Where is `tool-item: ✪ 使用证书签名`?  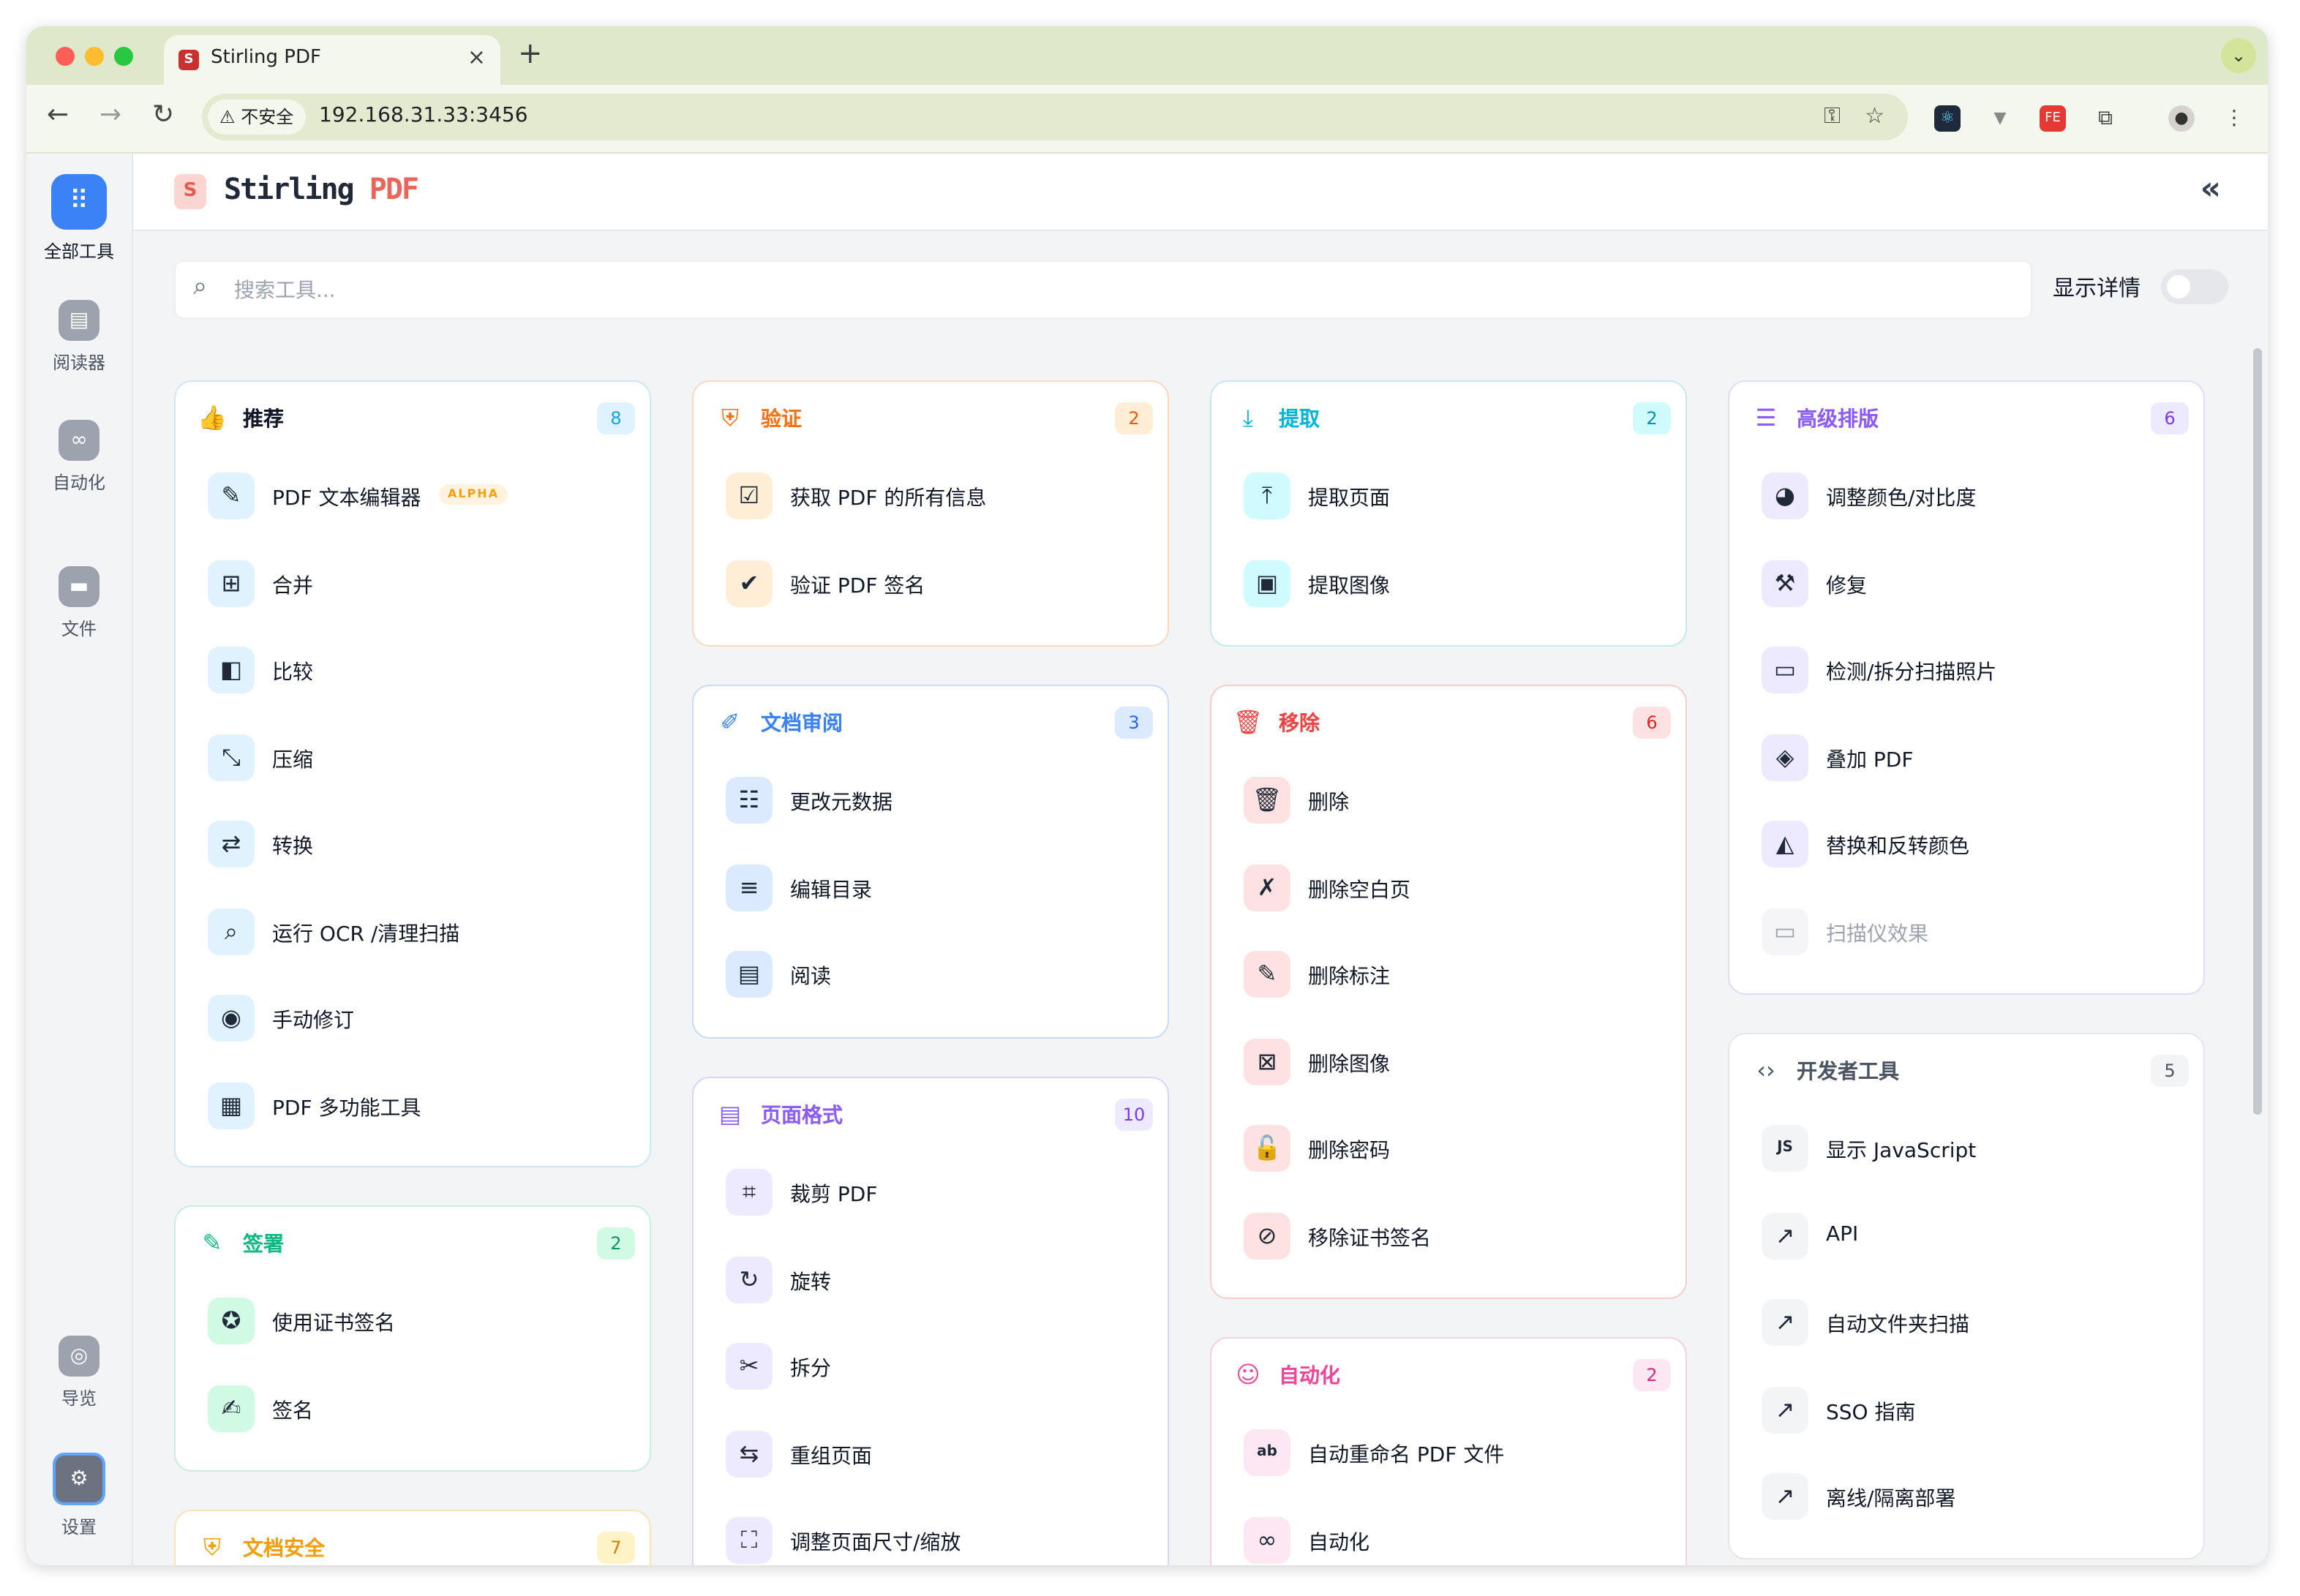 tool-item: ✪ 使用证书签名 is located at coordinates (420, 1321).